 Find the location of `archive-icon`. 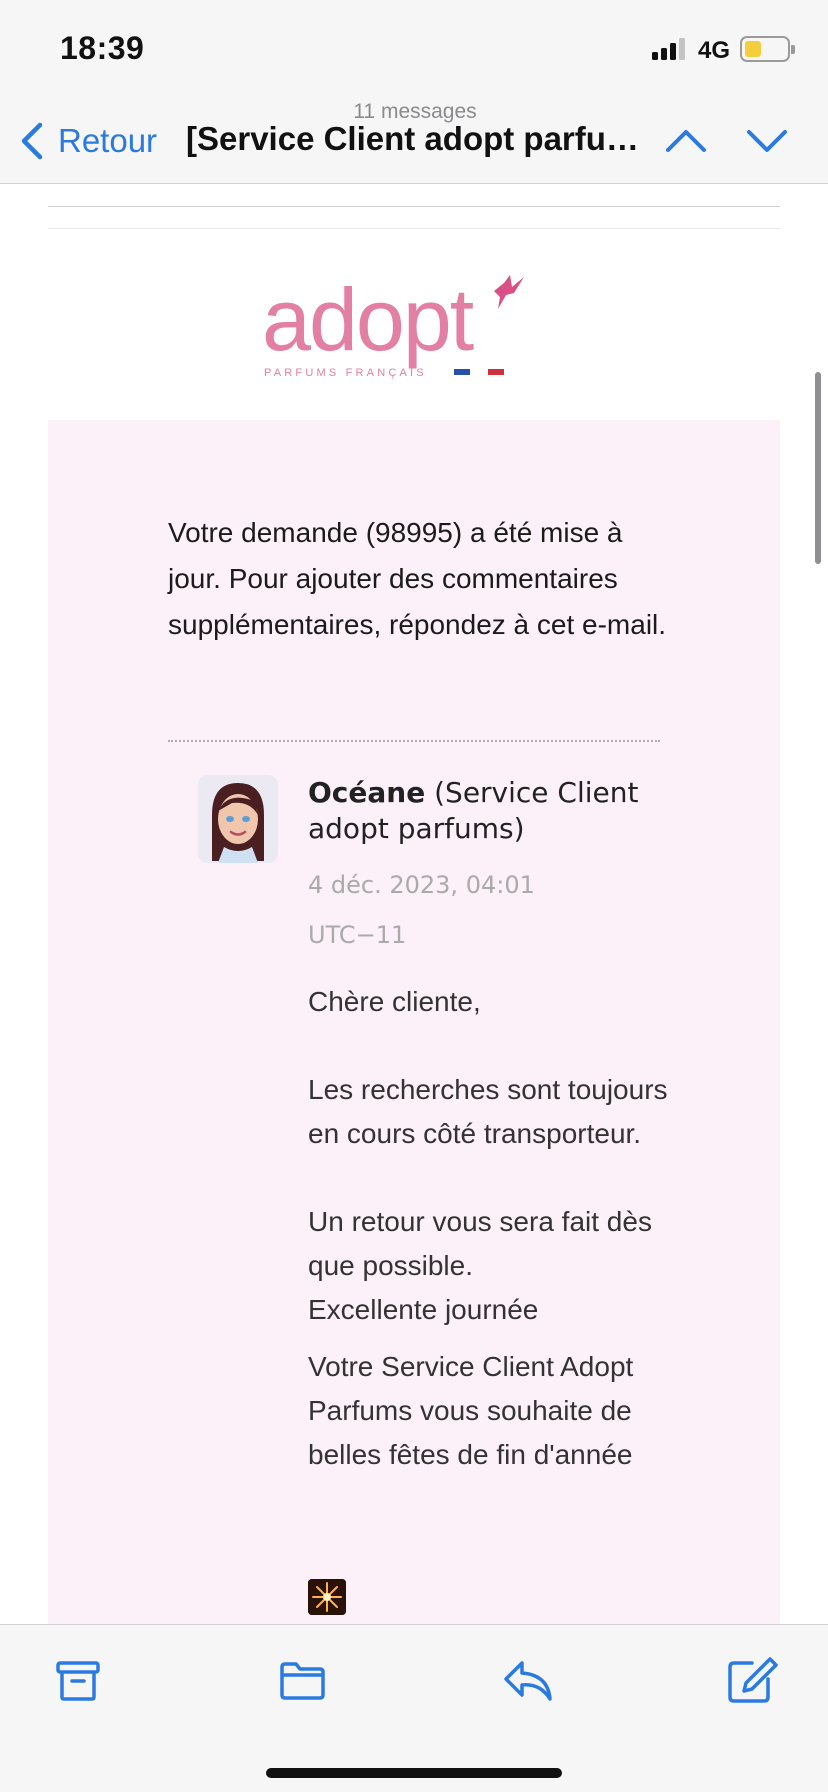

archive-icon is located at coordinates (78, 1681).